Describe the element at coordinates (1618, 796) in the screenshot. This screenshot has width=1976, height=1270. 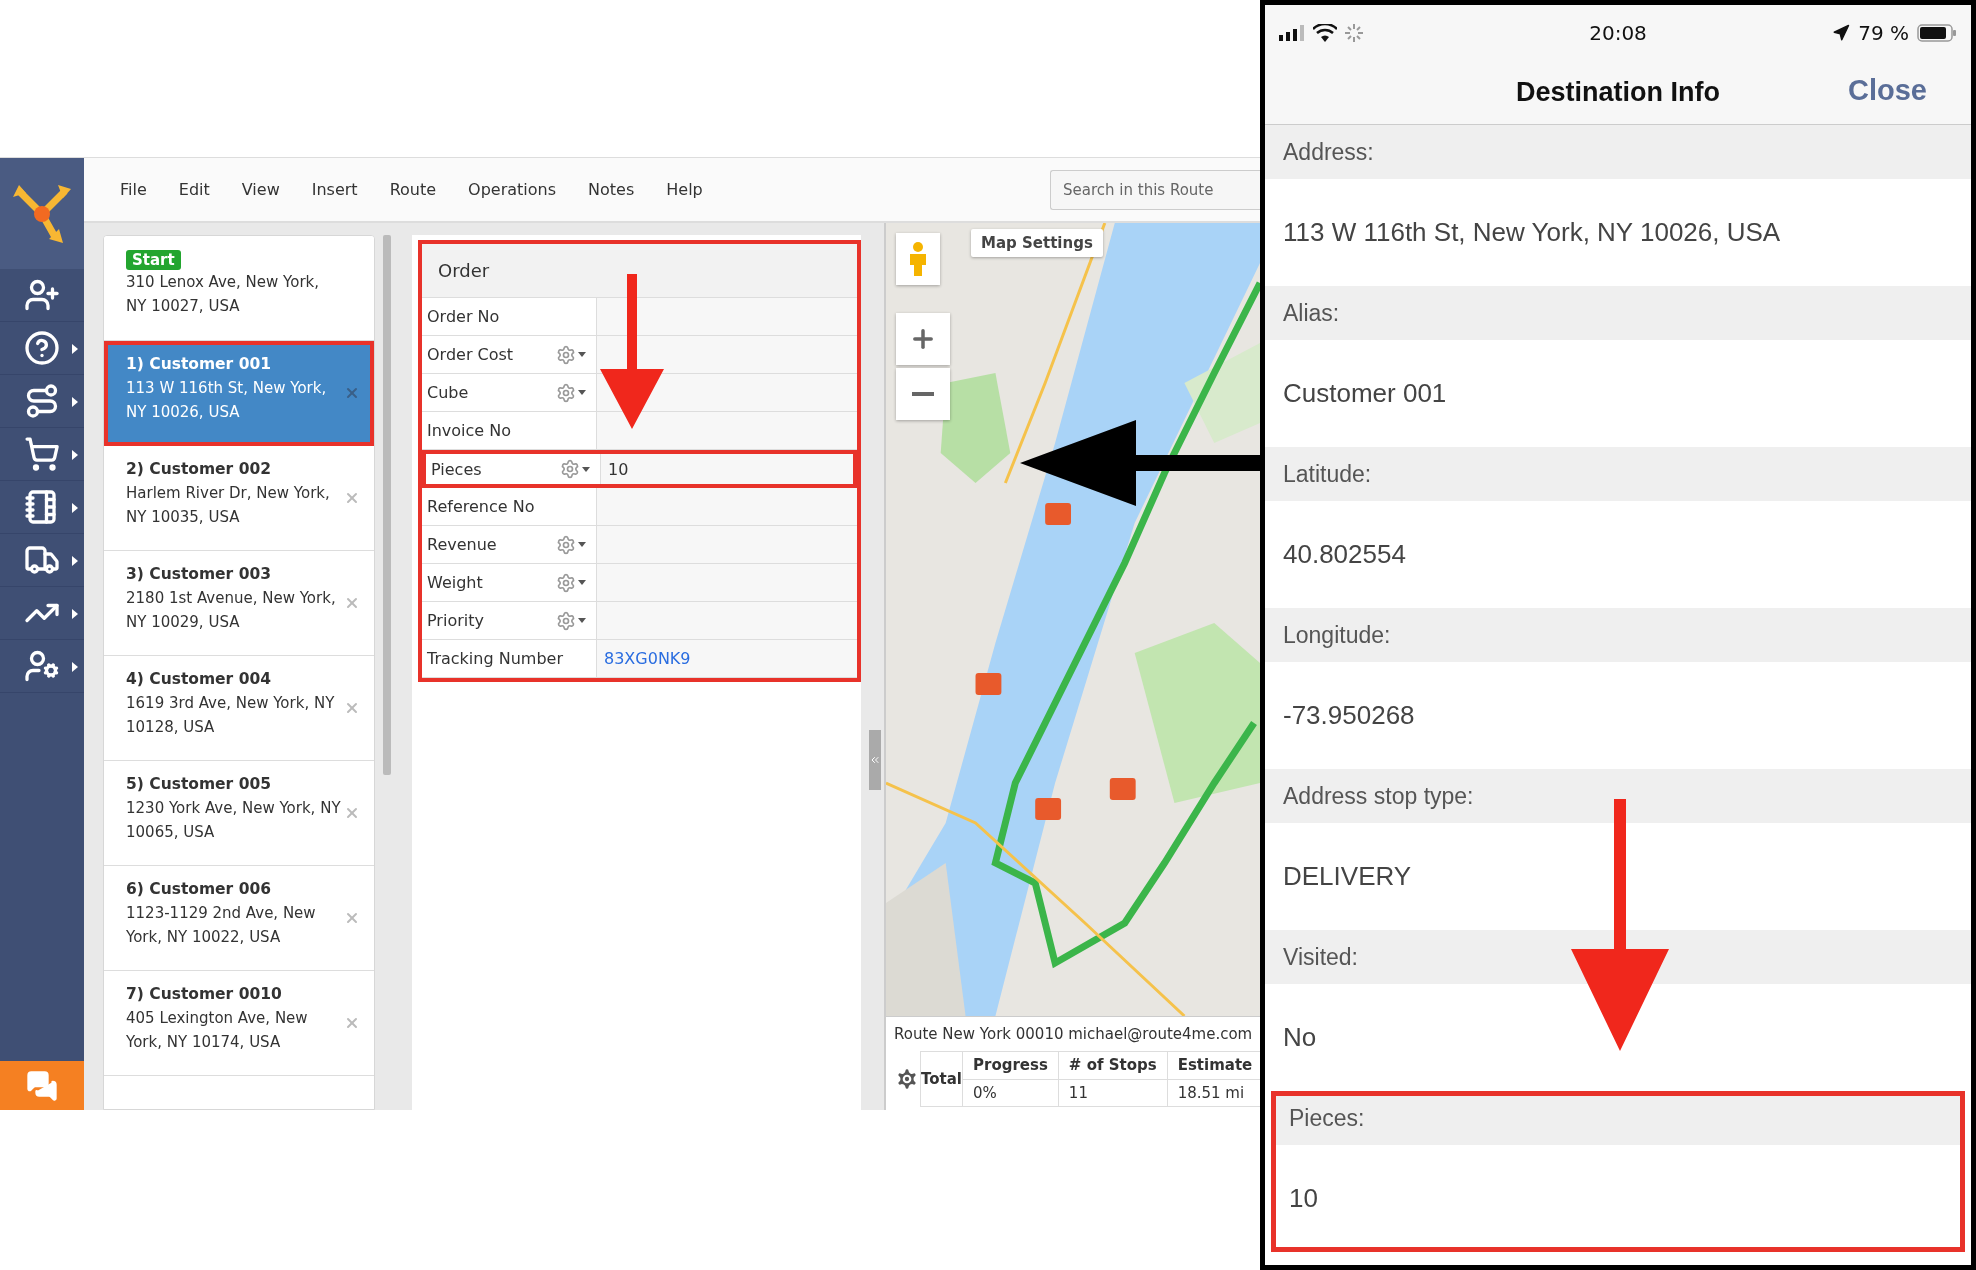
I see `section-label: Address stop type:` at that location.